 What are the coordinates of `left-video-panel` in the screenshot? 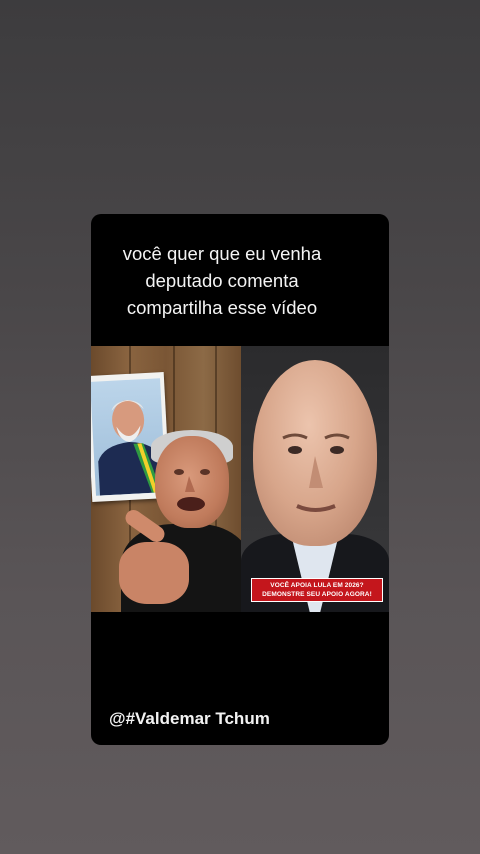 It's located at (166, 479).